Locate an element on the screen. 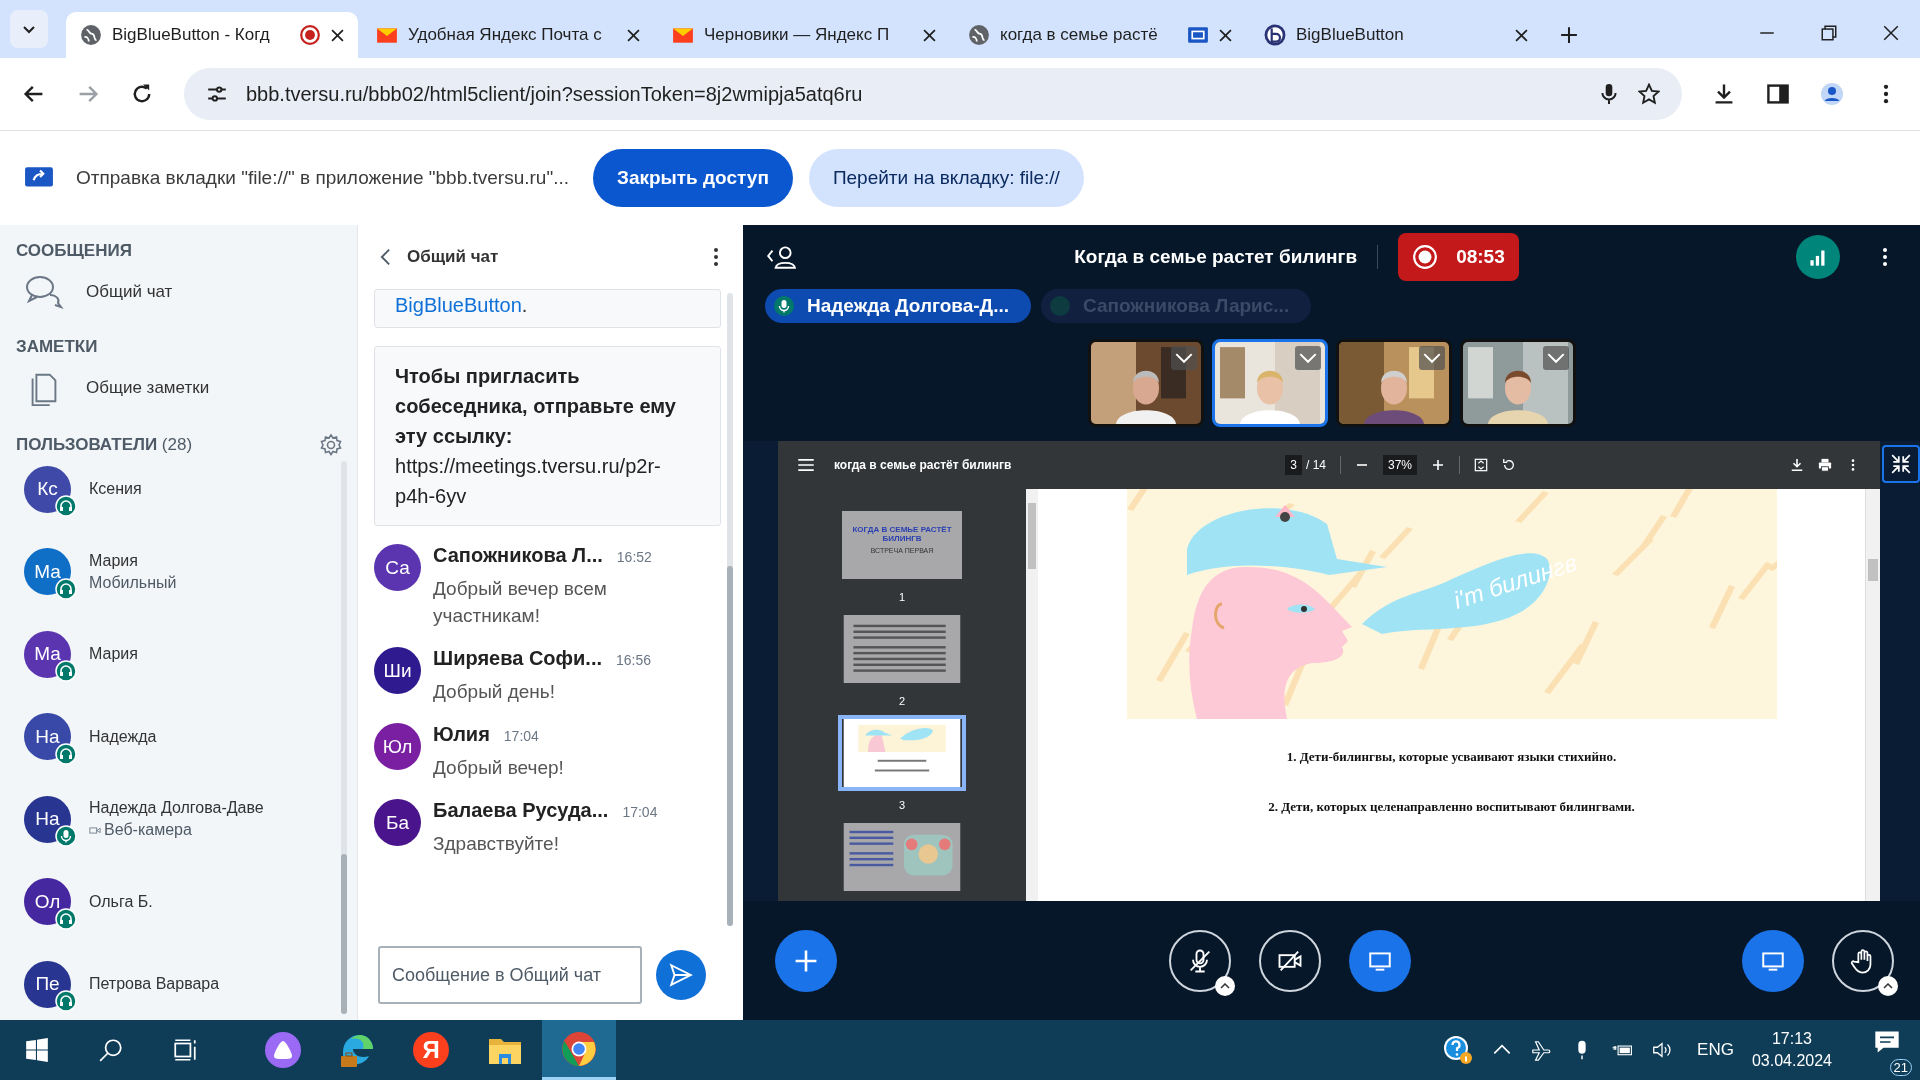  tab-title: Черновики — Яндекс П is located at coordinates (797, 35).